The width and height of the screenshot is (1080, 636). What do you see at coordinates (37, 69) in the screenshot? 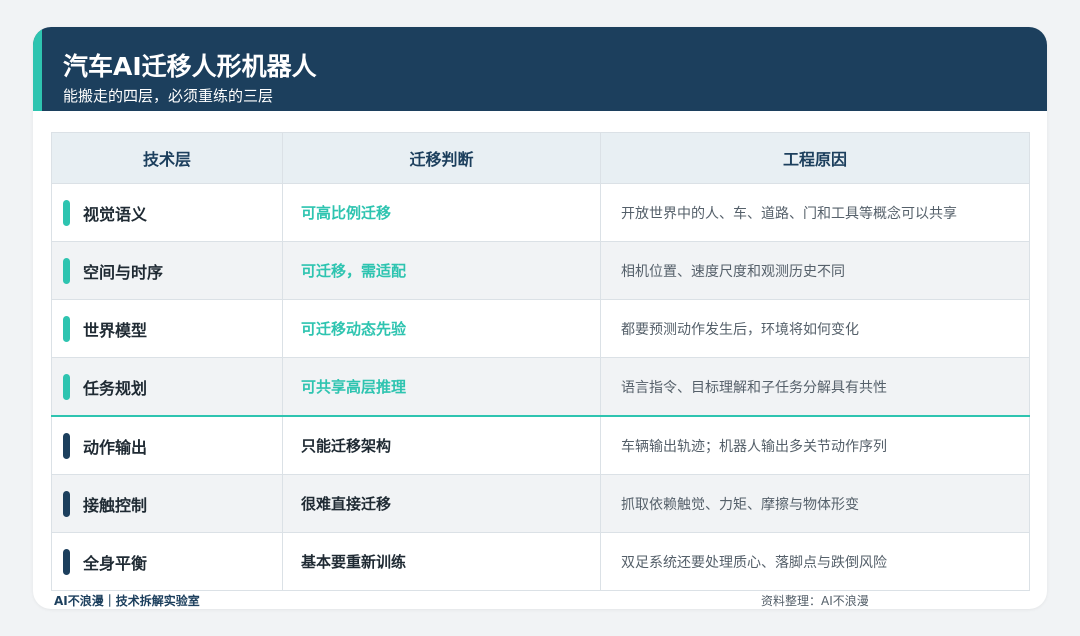
I see `header-accent-bar` at bounding box center [37, 69].